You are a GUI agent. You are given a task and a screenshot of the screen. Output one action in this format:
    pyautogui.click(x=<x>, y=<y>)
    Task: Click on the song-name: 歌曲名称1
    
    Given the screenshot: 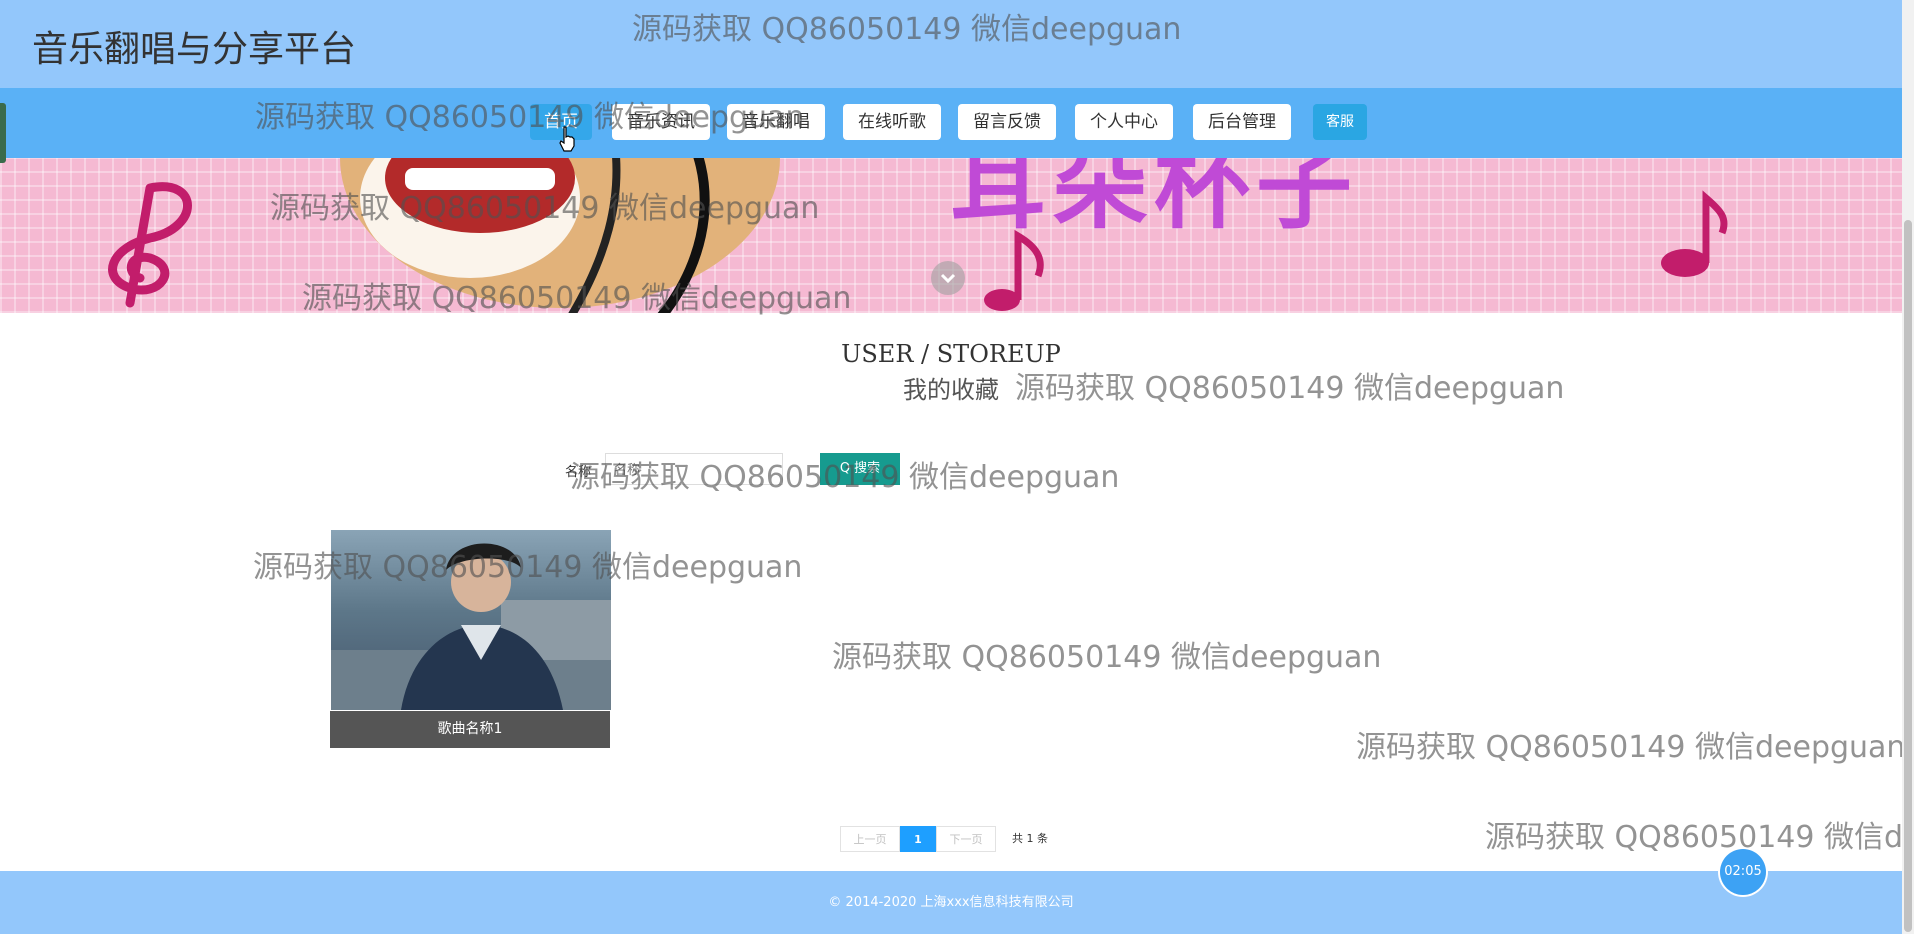 What is the action you would take?
    pyautogui.click(x=470, y=729)
    